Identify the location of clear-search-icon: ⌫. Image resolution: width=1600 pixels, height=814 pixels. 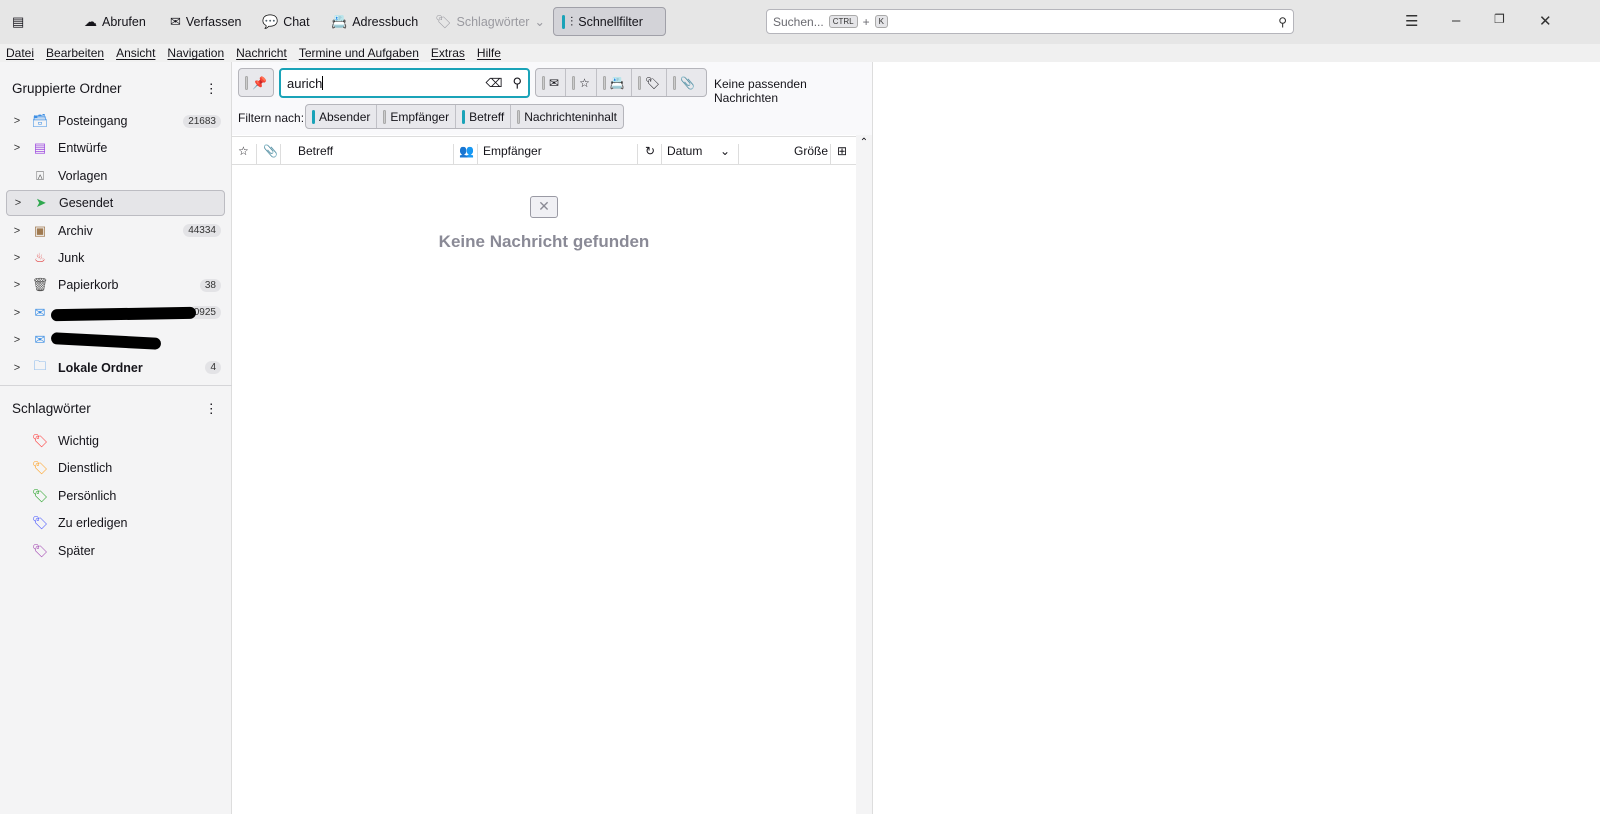
(494, 83).